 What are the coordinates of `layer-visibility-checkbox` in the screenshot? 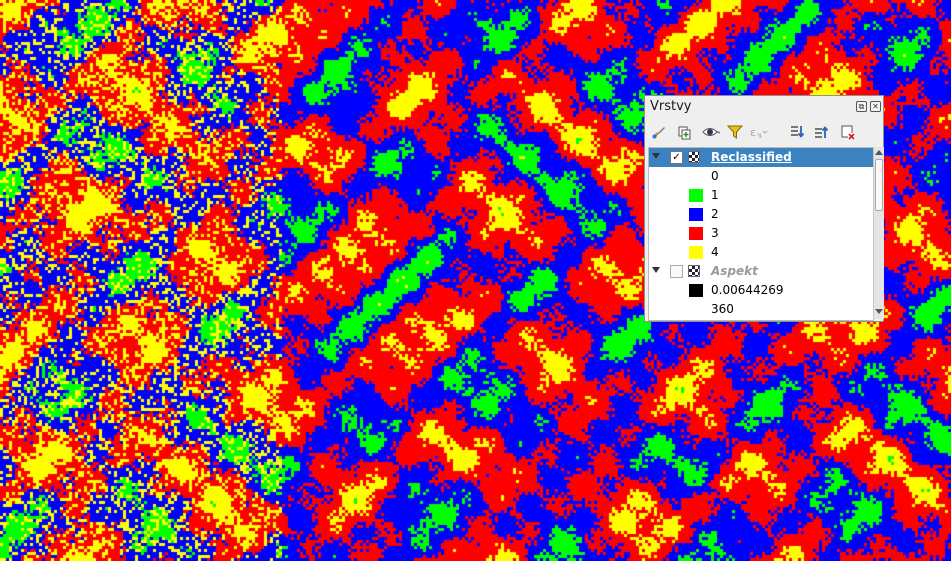 It's located at (676, 271).